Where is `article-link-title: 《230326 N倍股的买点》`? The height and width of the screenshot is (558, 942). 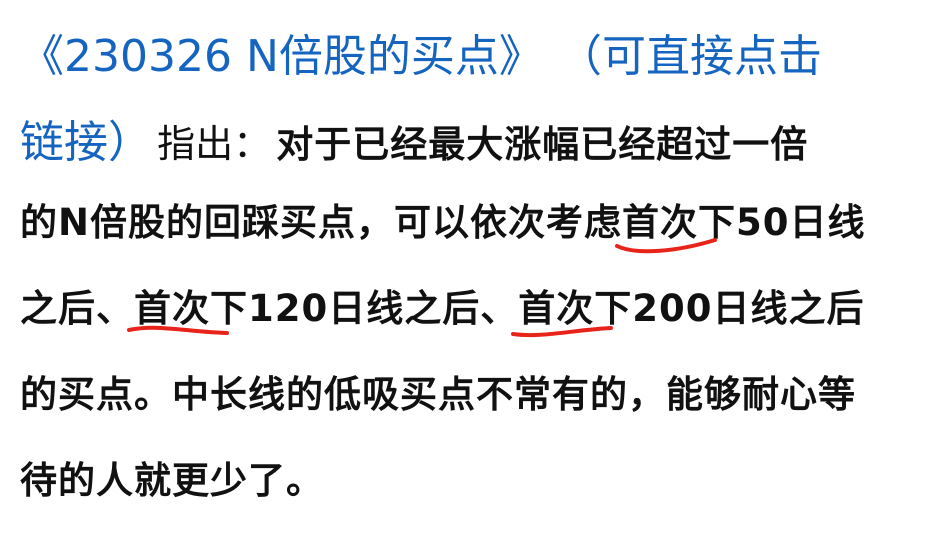 article-link-title: 《230326 N倍股的买点》 is located at coordinates (281, 52).